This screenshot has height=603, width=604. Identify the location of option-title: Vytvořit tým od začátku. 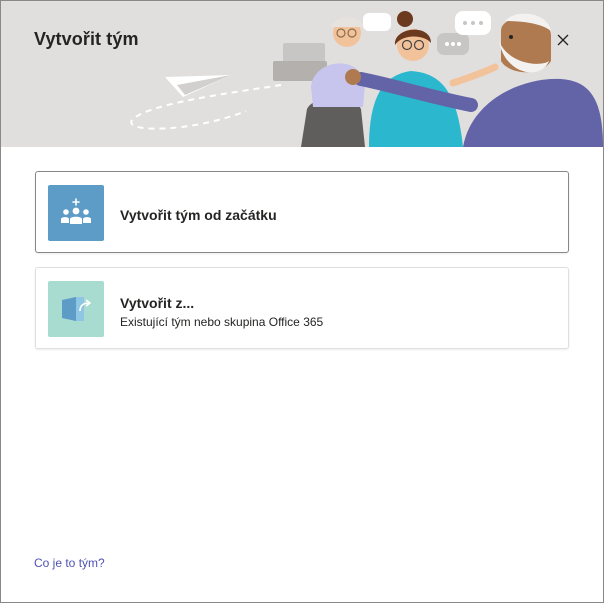
(198, 215).